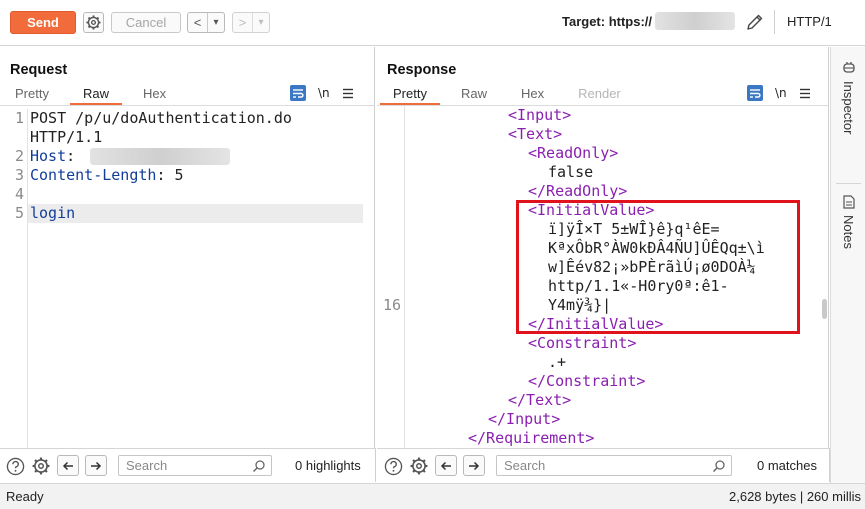  I want to click on xml-tag: </Input>, so click(524, 419).